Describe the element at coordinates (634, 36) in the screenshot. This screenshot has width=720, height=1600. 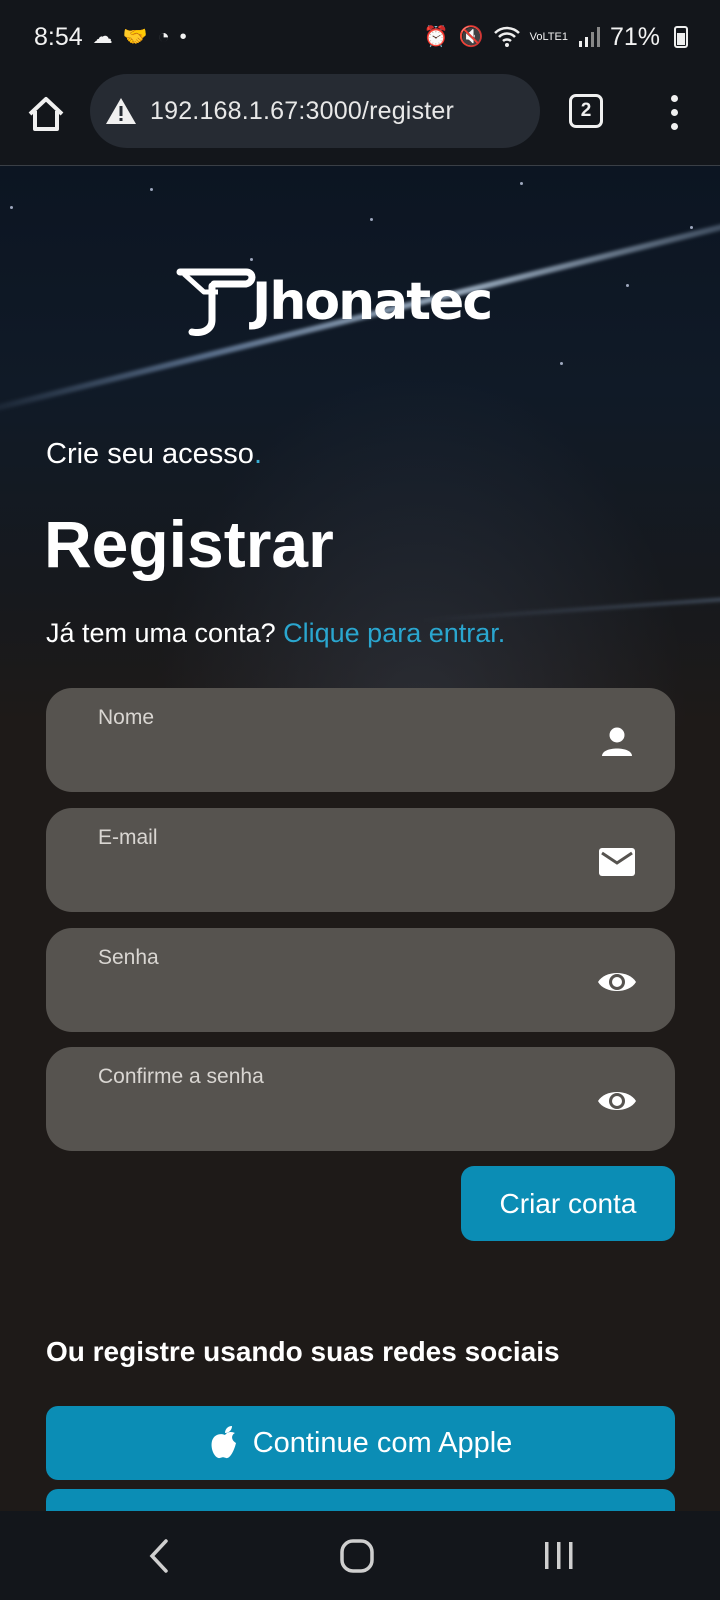
I see `battery-percent: 71%` at that location.